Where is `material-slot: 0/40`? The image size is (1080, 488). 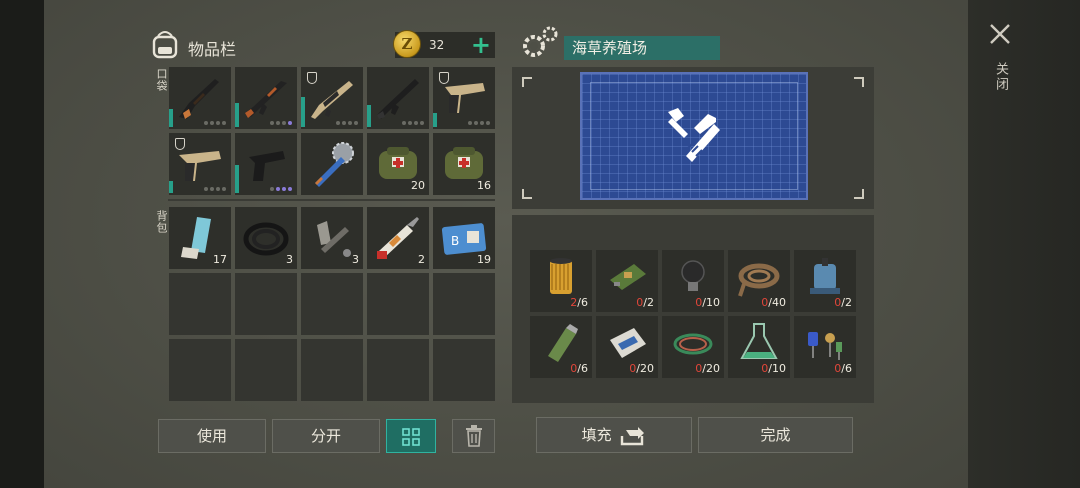 material-slot: 0/40 is located at coordinates (759, 281).